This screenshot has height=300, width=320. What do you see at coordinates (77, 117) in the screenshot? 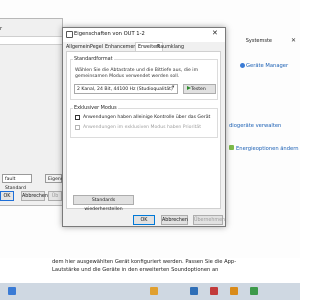
I see `exclusive-control-checkbox` at bounding box center [77, 117].